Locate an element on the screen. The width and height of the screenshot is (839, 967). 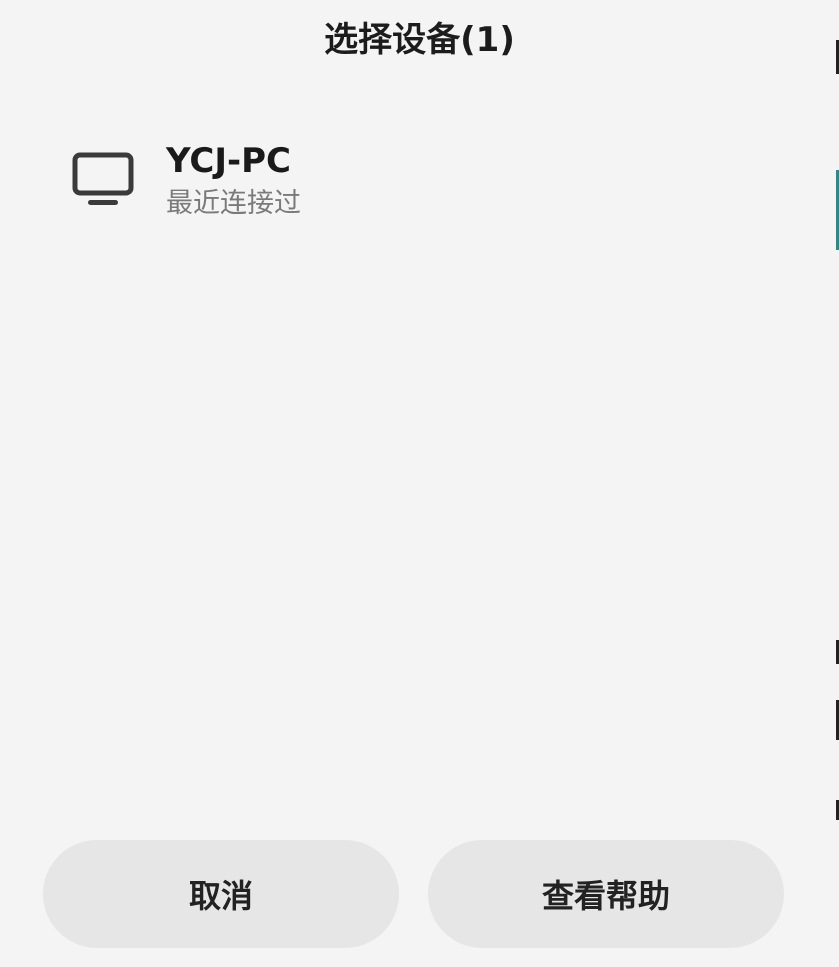
help-button: 查看帮助 is located at coordinates (606, 894).